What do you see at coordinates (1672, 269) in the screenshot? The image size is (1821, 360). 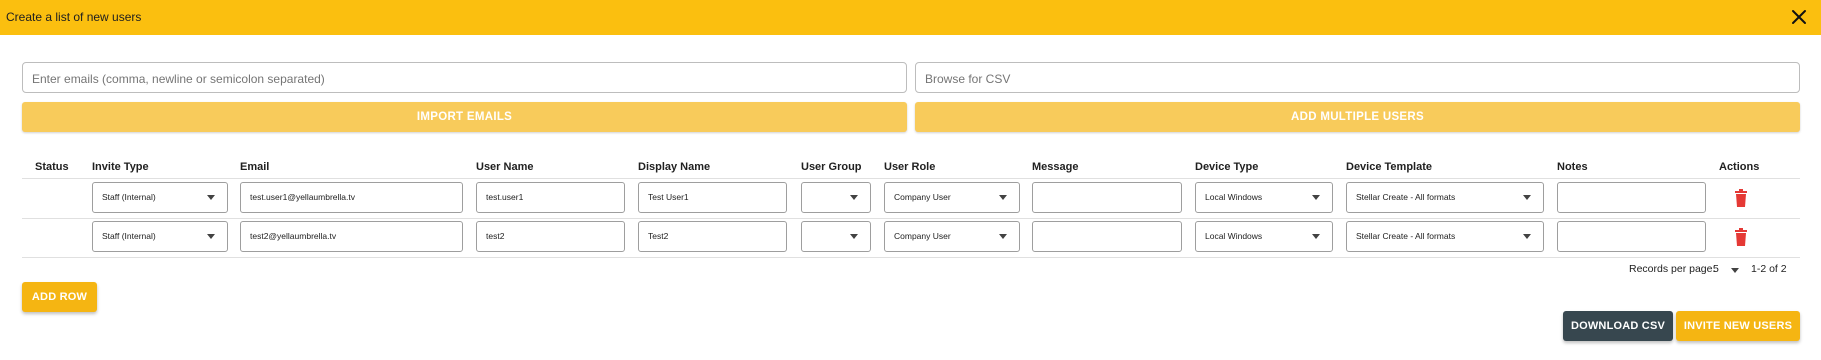 I see `records-per-page-label: Records per page:` at bounding box center [1672, 269].